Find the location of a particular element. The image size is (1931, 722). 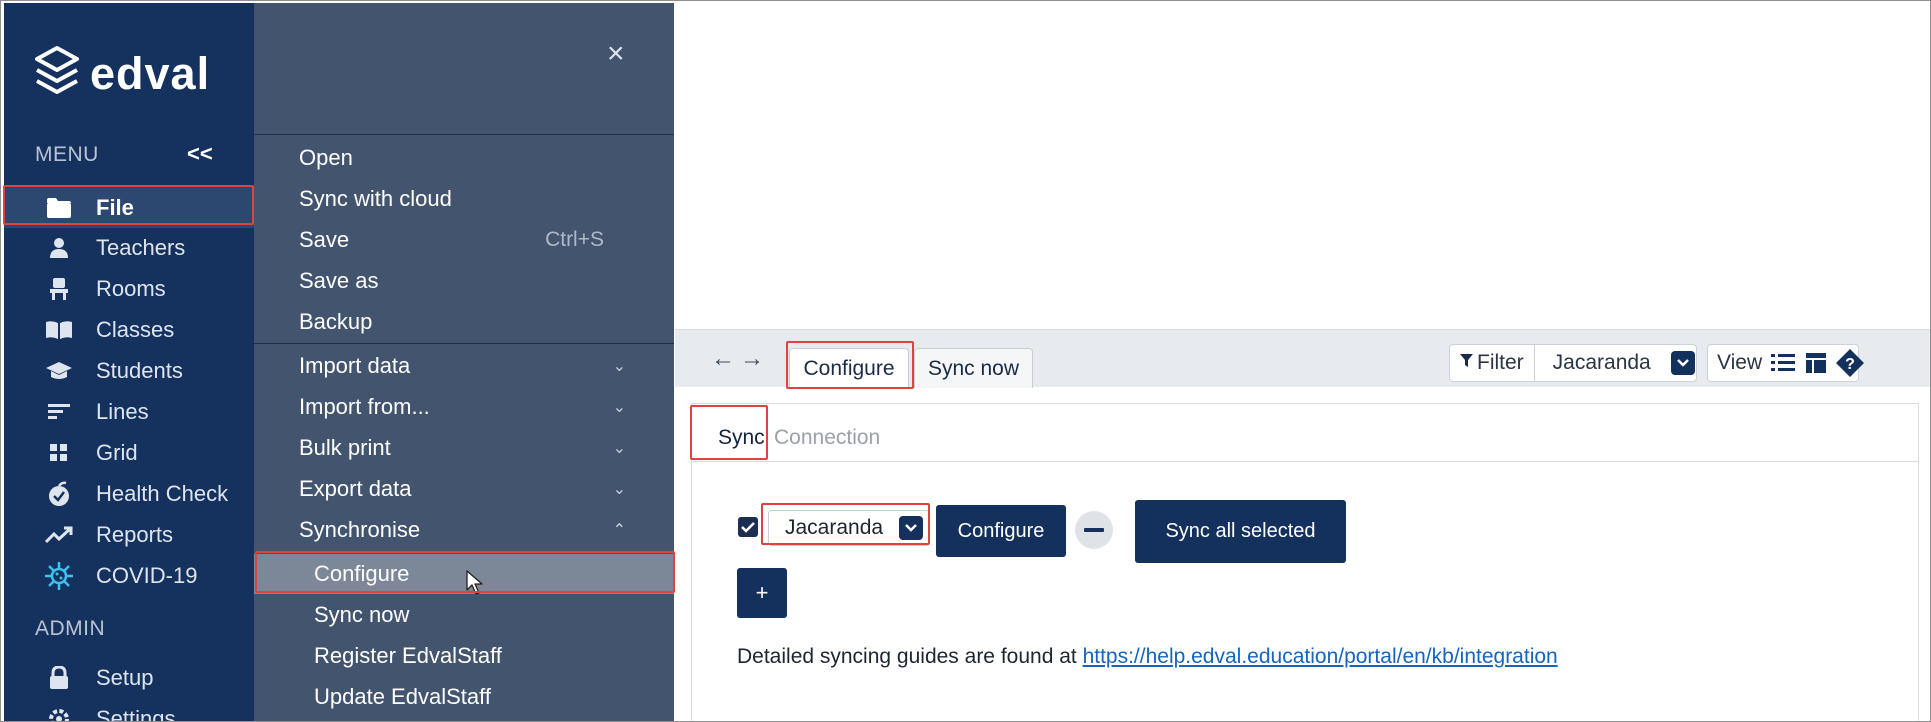

list-view-icon is located at coordinates (1783, 363).